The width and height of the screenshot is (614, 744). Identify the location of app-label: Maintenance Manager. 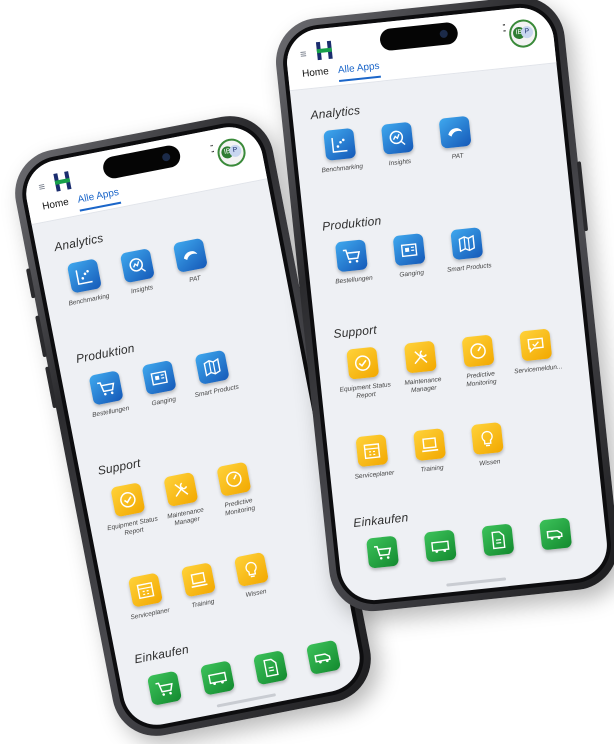
(423, 385).